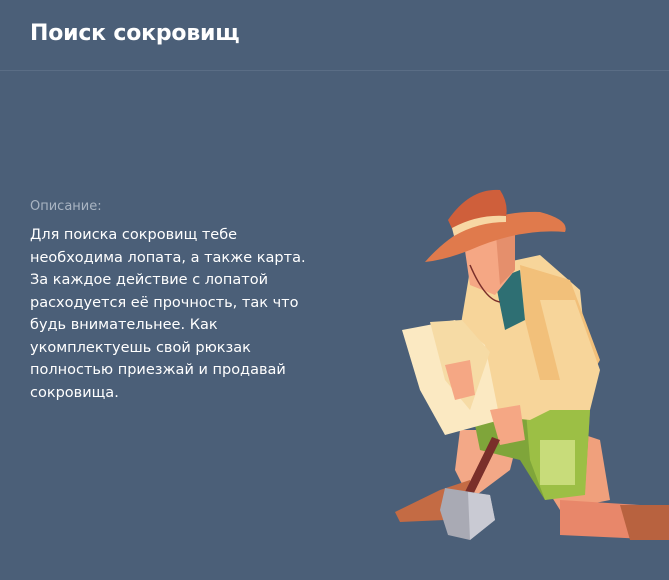 This screenshot has width=669, height=580. Describe the element at coordinates (135, 33) in the screenshot. I see `page-title: Поиск сокровищ` at that location.